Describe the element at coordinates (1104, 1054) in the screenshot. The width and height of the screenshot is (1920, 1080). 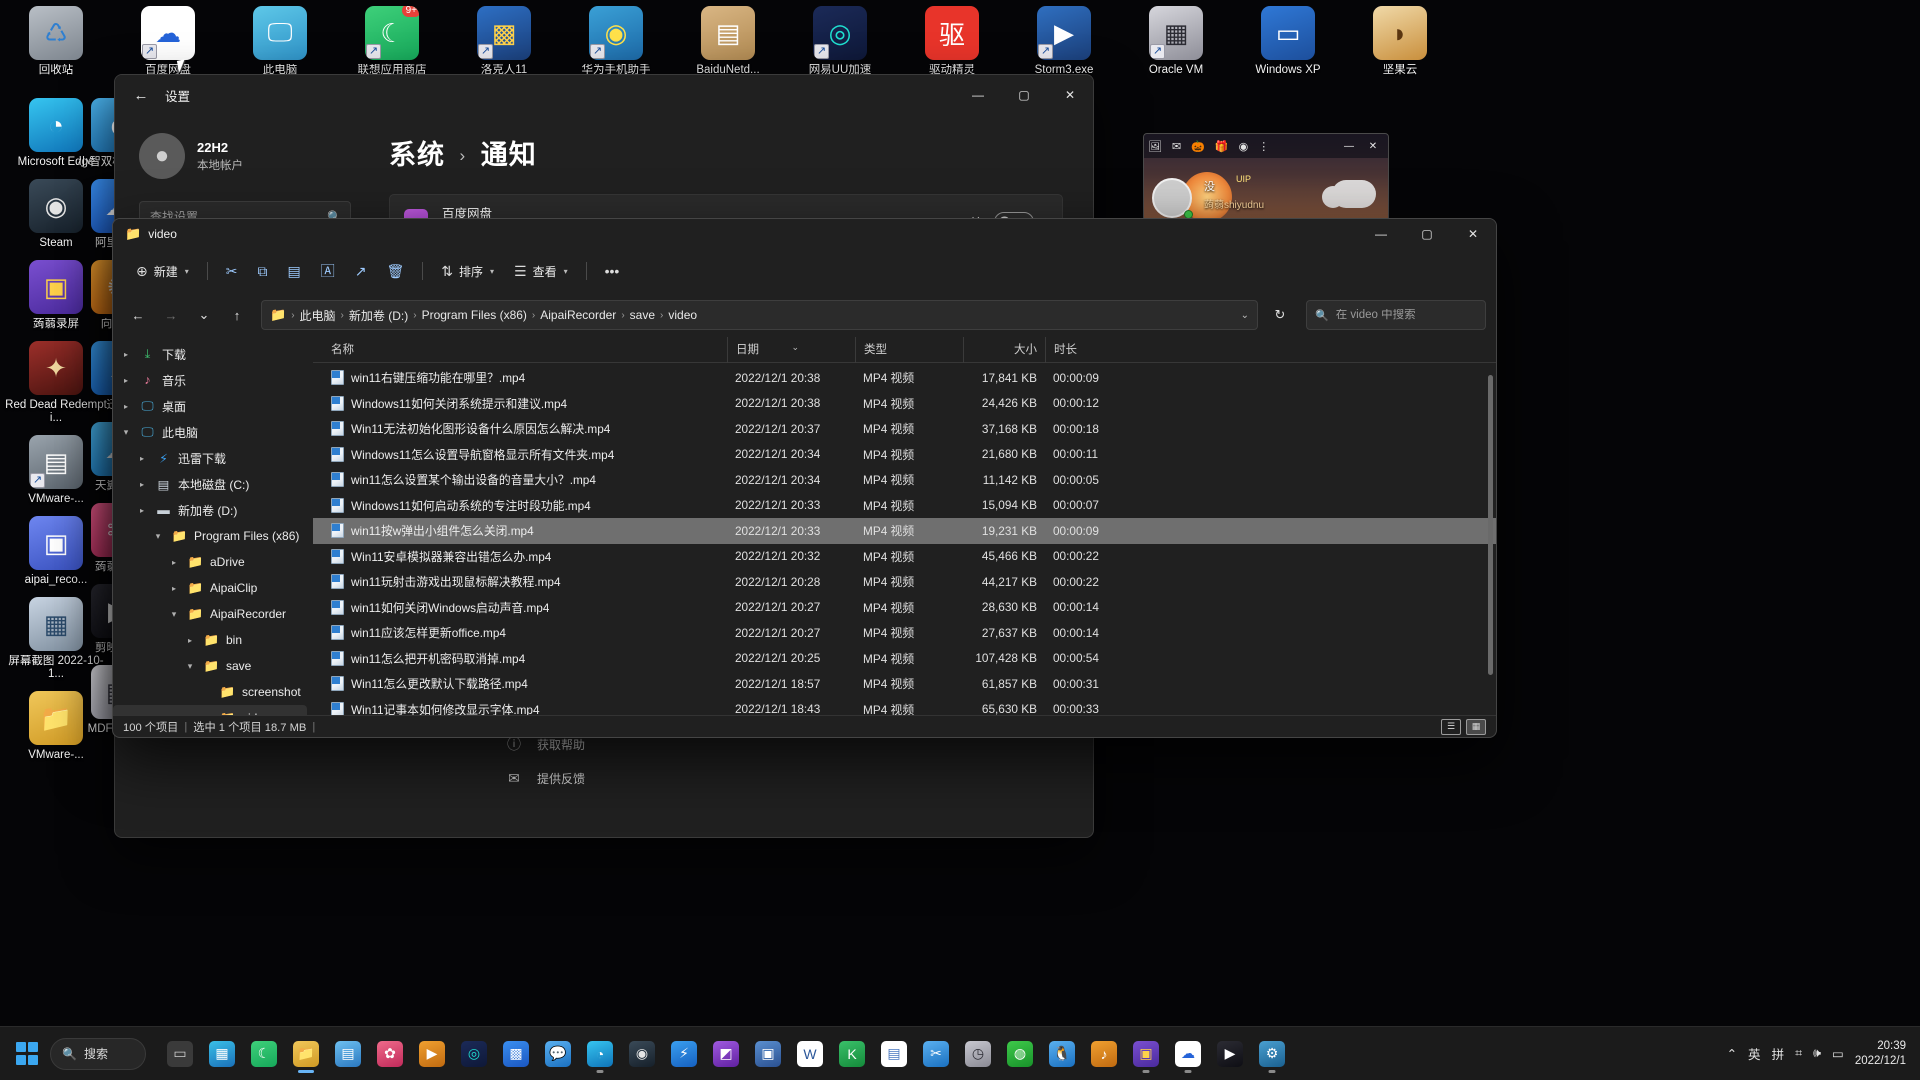
I see `taskbar-music-app-button: ♪` at that location.